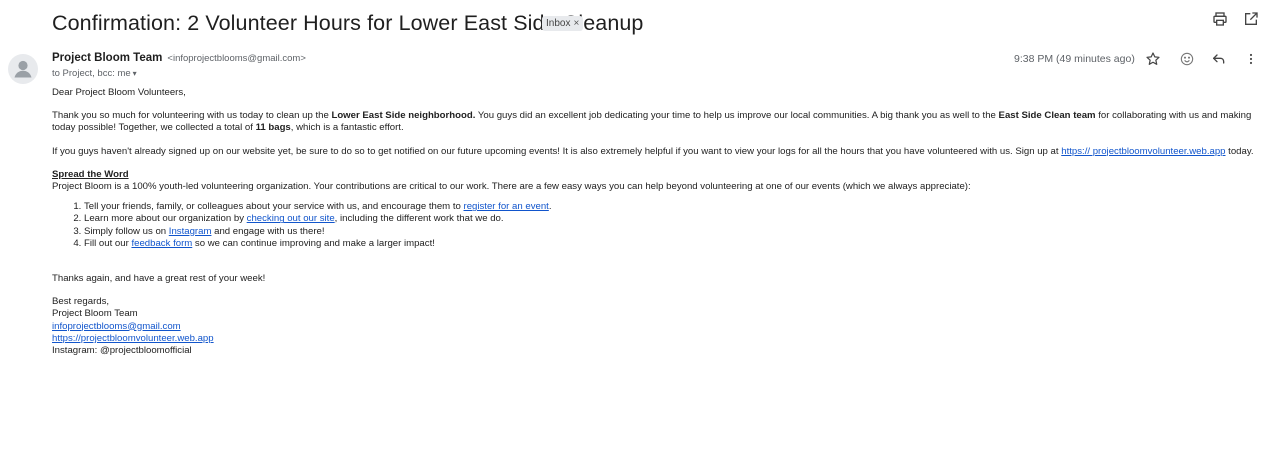  What do you see at coordinates (95, 314) in the screenshot?
I see `signature-name: Project Bloom Team` at bounding box center [95, 314].